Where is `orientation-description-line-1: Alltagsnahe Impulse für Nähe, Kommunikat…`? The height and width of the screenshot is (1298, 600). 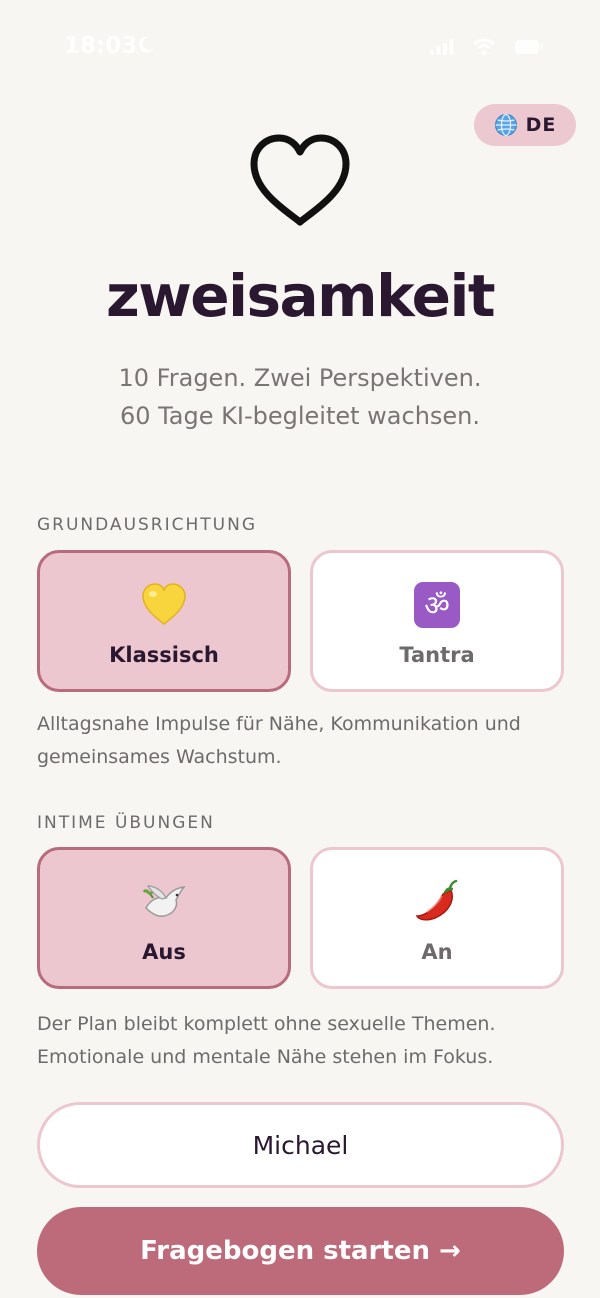 orientation-description-line-1: Alltagsnahe Impulse für Nähe, Kommunikat… is located at coordinates (279, 724).